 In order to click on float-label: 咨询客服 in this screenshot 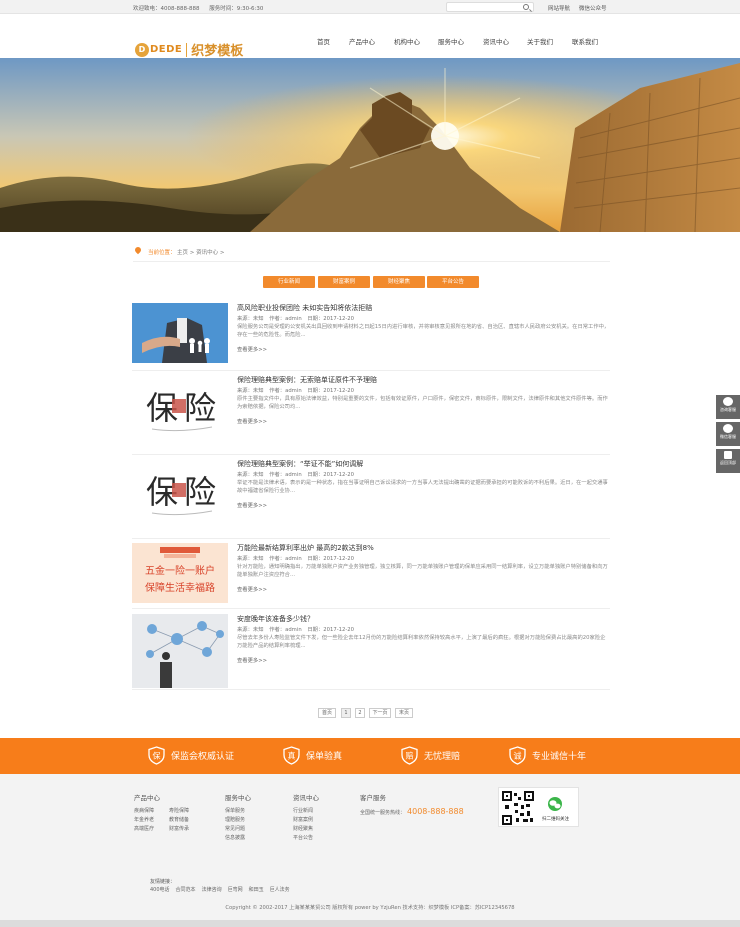, I will do `click(728, 409)`.